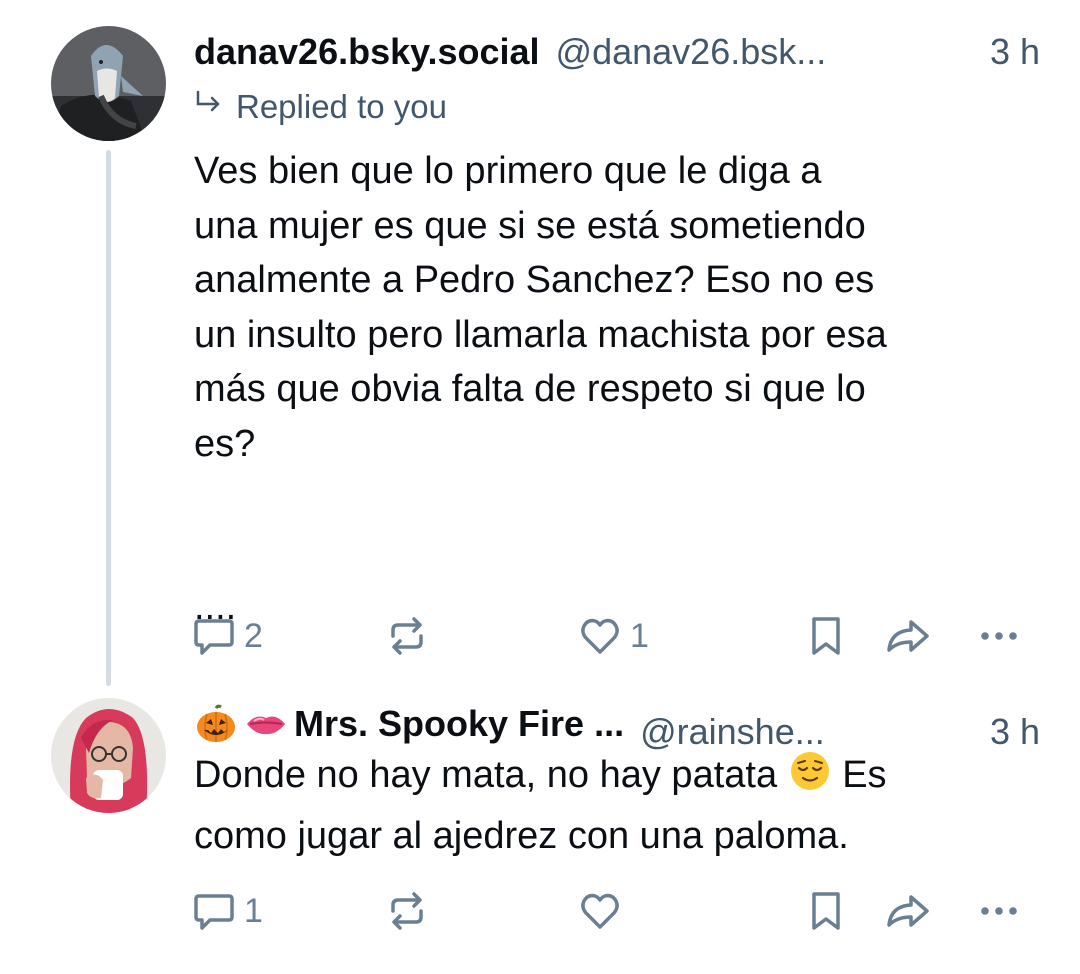 This screenshot has height=974, width=1080. Describe the element at coordinates (491, 775) in the screenshot. I see `post-text-line1a: Donde no hay mata, no hay patata` at that location.